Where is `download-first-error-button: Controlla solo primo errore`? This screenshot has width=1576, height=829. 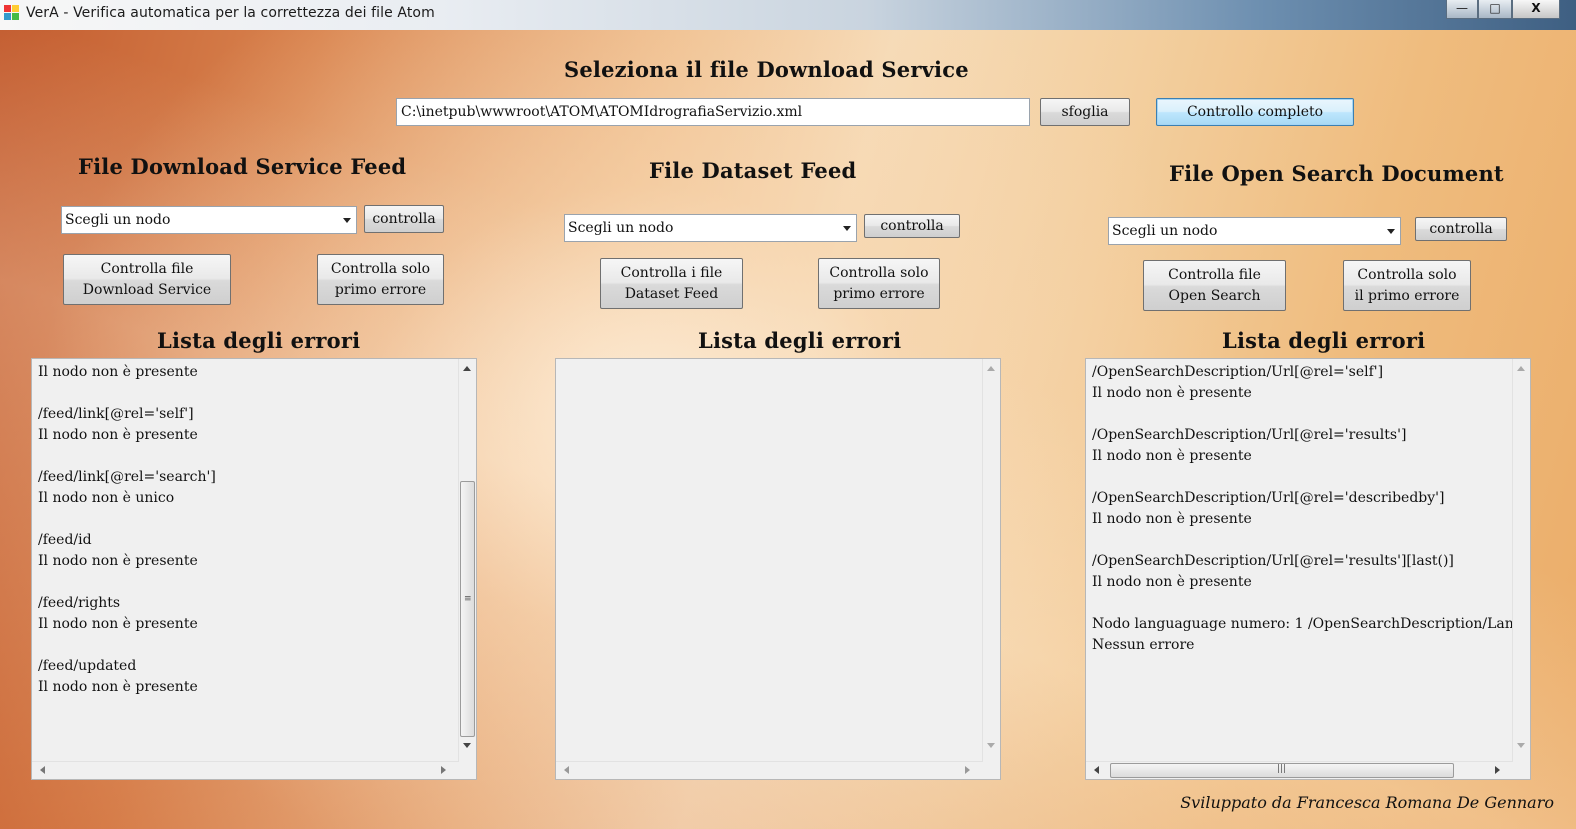
download-first-error-button: Controlla solo primo errore is located at coordinates (380, 279).